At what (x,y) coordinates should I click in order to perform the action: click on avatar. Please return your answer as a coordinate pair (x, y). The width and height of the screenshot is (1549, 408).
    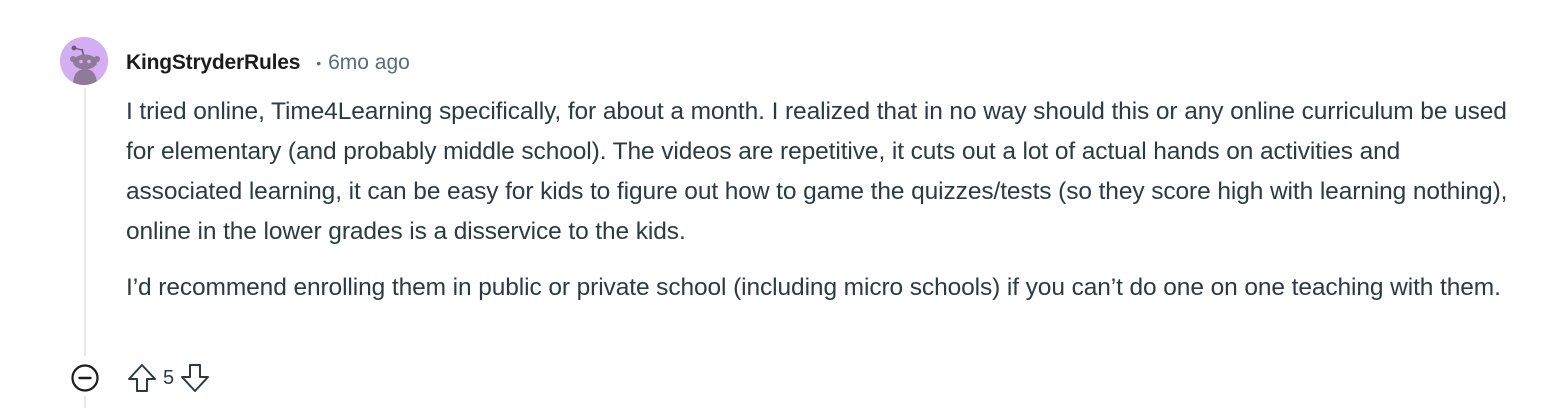
    Looking at the image, I should click on (84, 61).